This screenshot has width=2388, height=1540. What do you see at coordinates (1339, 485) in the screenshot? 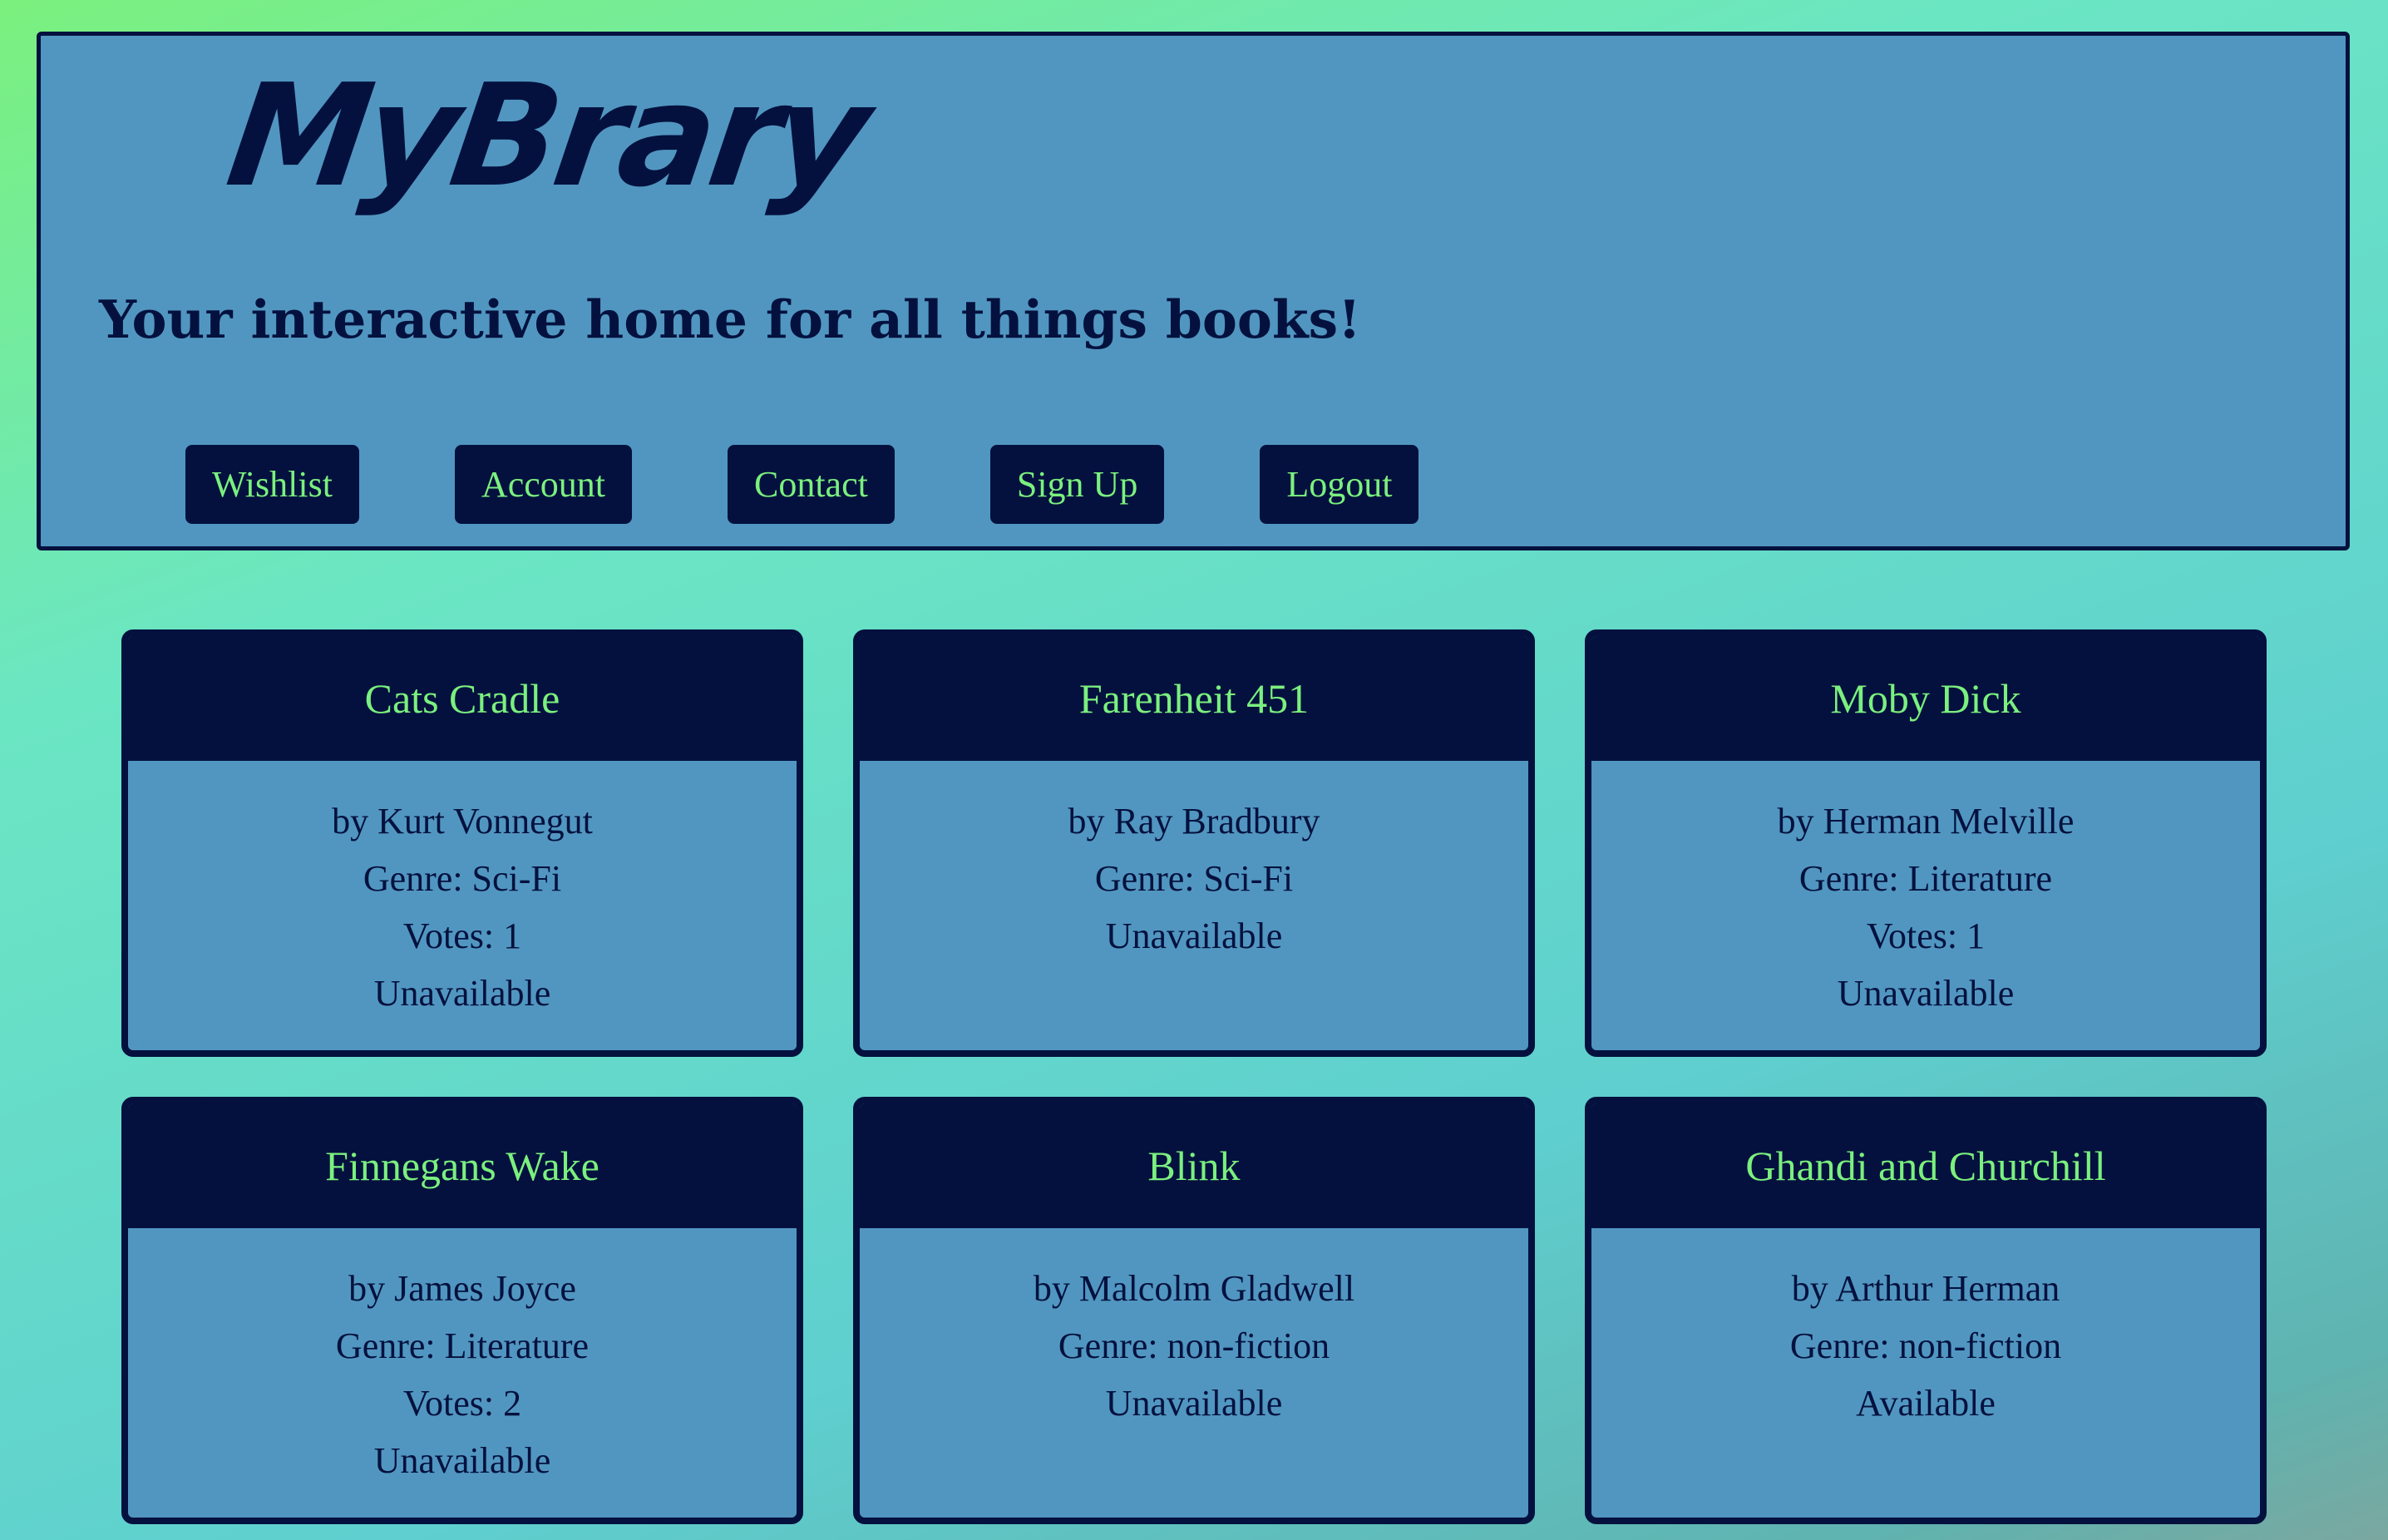
I see `logout-button: Logout` at bounding box center [1339, 485].